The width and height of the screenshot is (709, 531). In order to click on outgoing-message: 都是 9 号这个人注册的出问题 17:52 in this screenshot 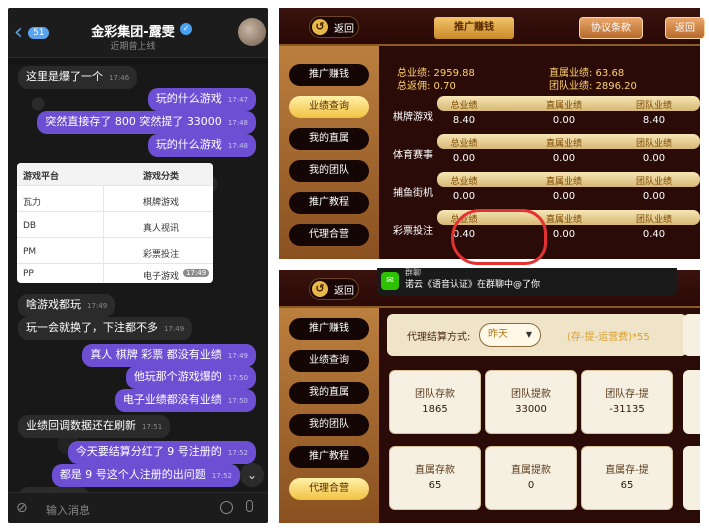, I will do `click(145, 475)`.